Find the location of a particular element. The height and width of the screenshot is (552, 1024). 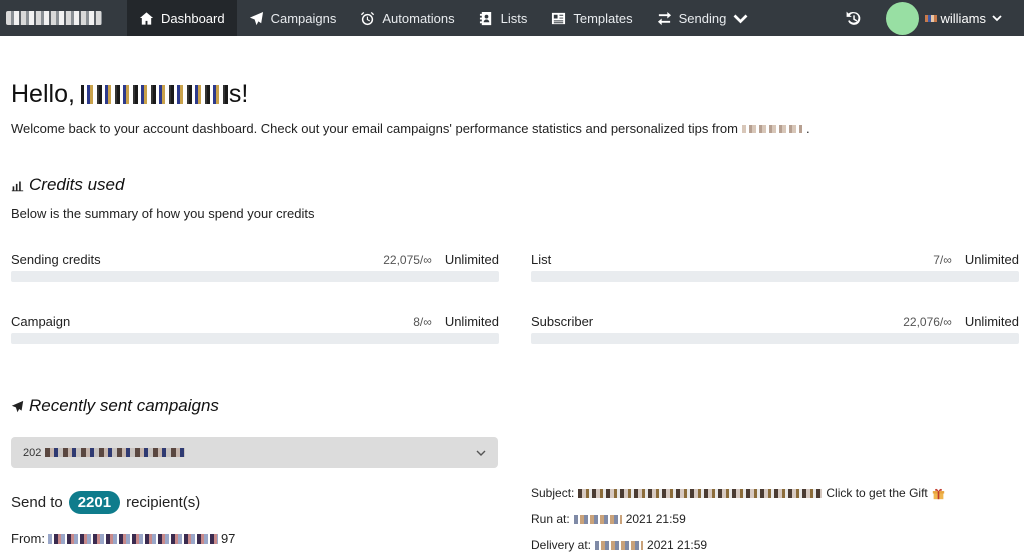

from-suffix: 97 is located at coordinates (228, 538).